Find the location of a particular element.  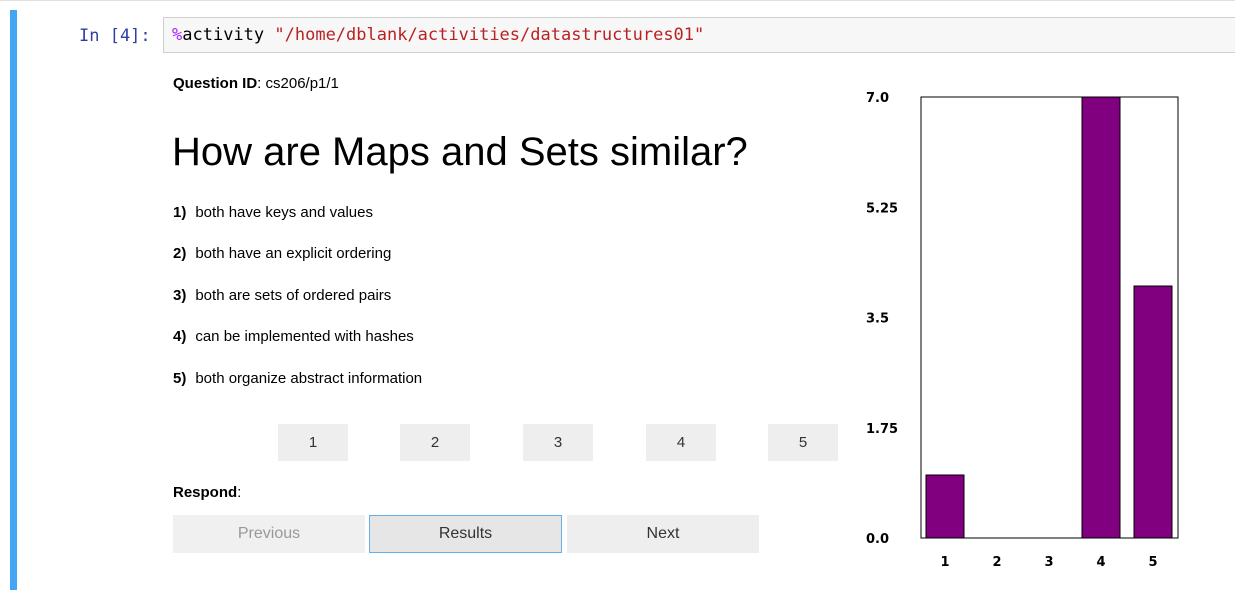

y-tick-label: 1.75 is located at coordinates (882, 429).